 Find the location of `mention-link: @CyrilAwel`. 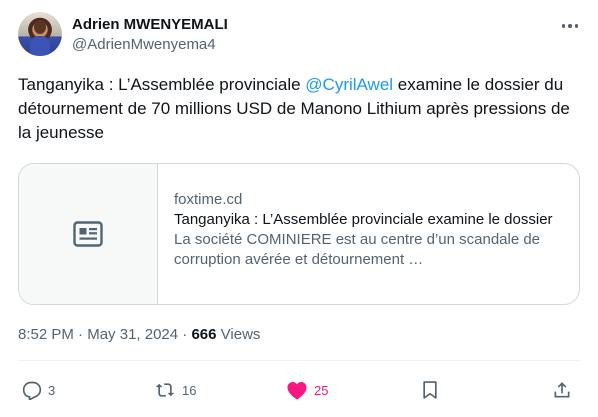

mention-link: @CyrilAwel is located at coordinates (349, 84).